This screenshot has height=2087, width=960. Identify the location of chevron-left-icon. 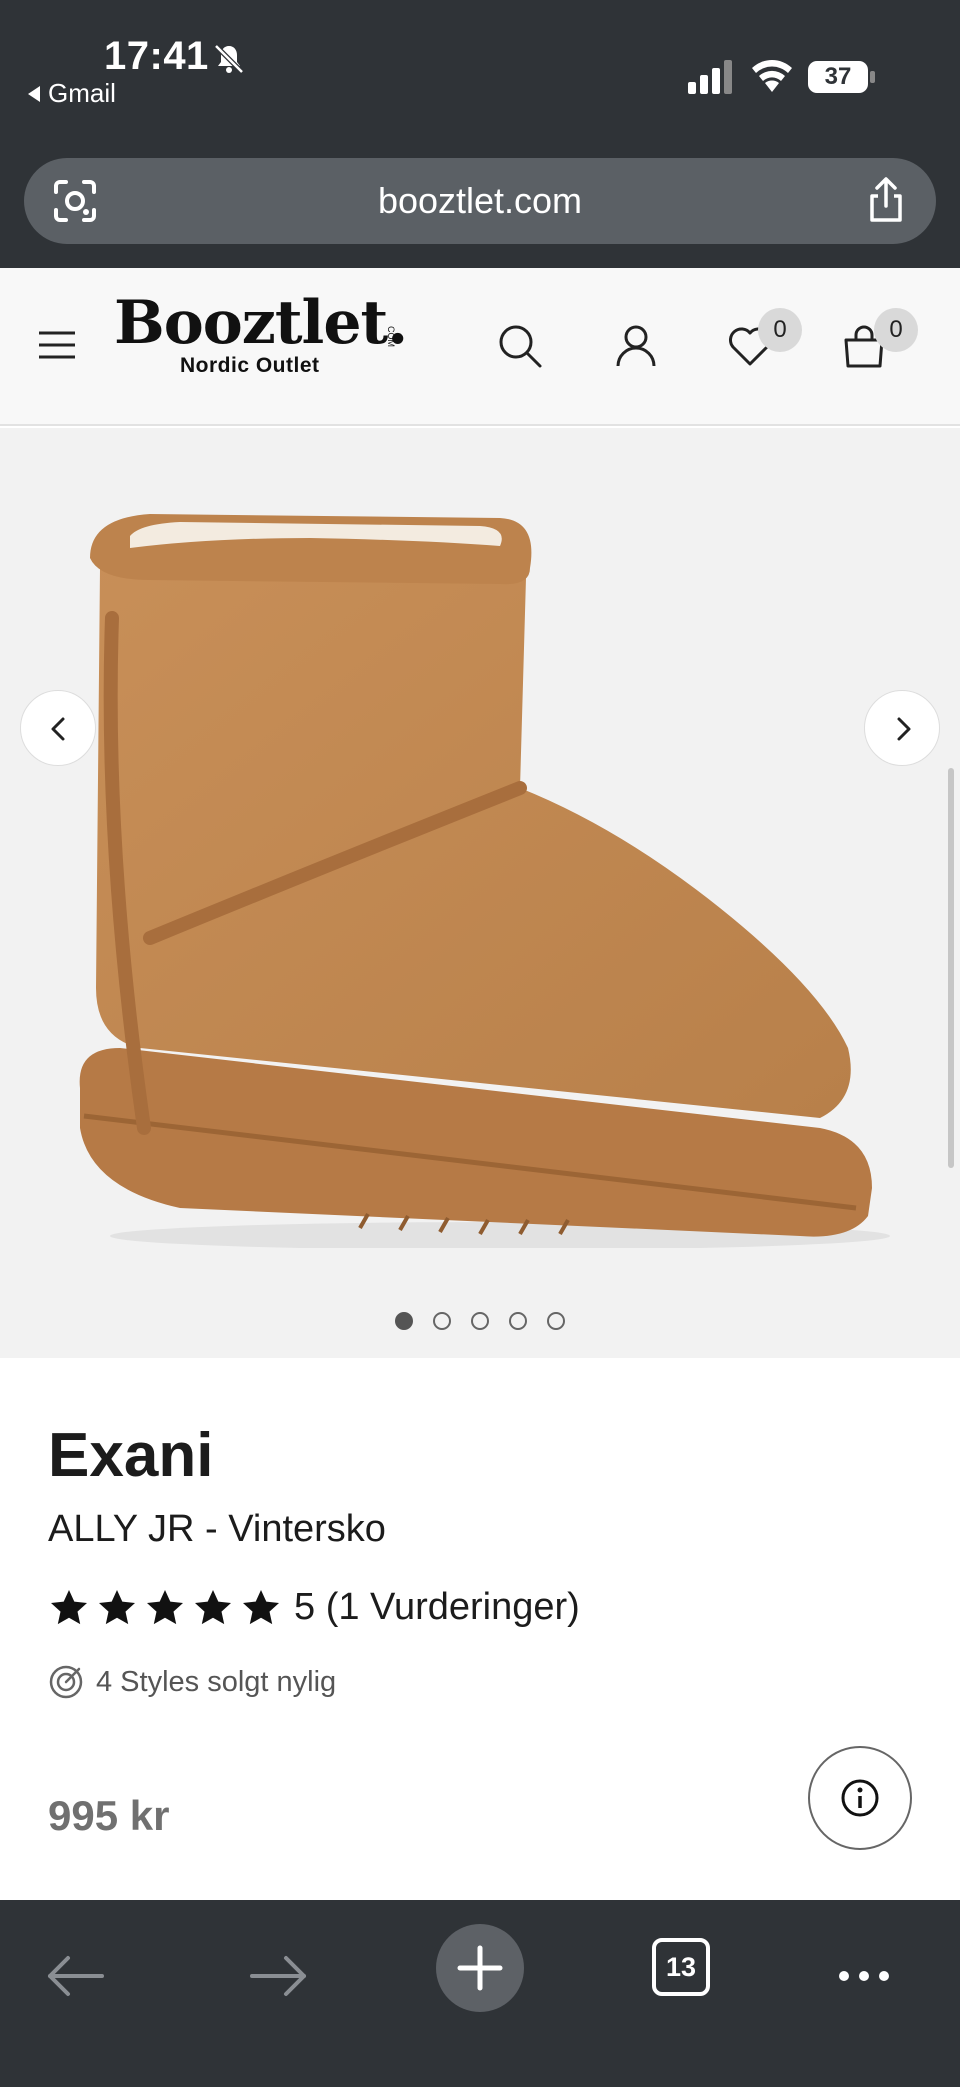
(58, 729).